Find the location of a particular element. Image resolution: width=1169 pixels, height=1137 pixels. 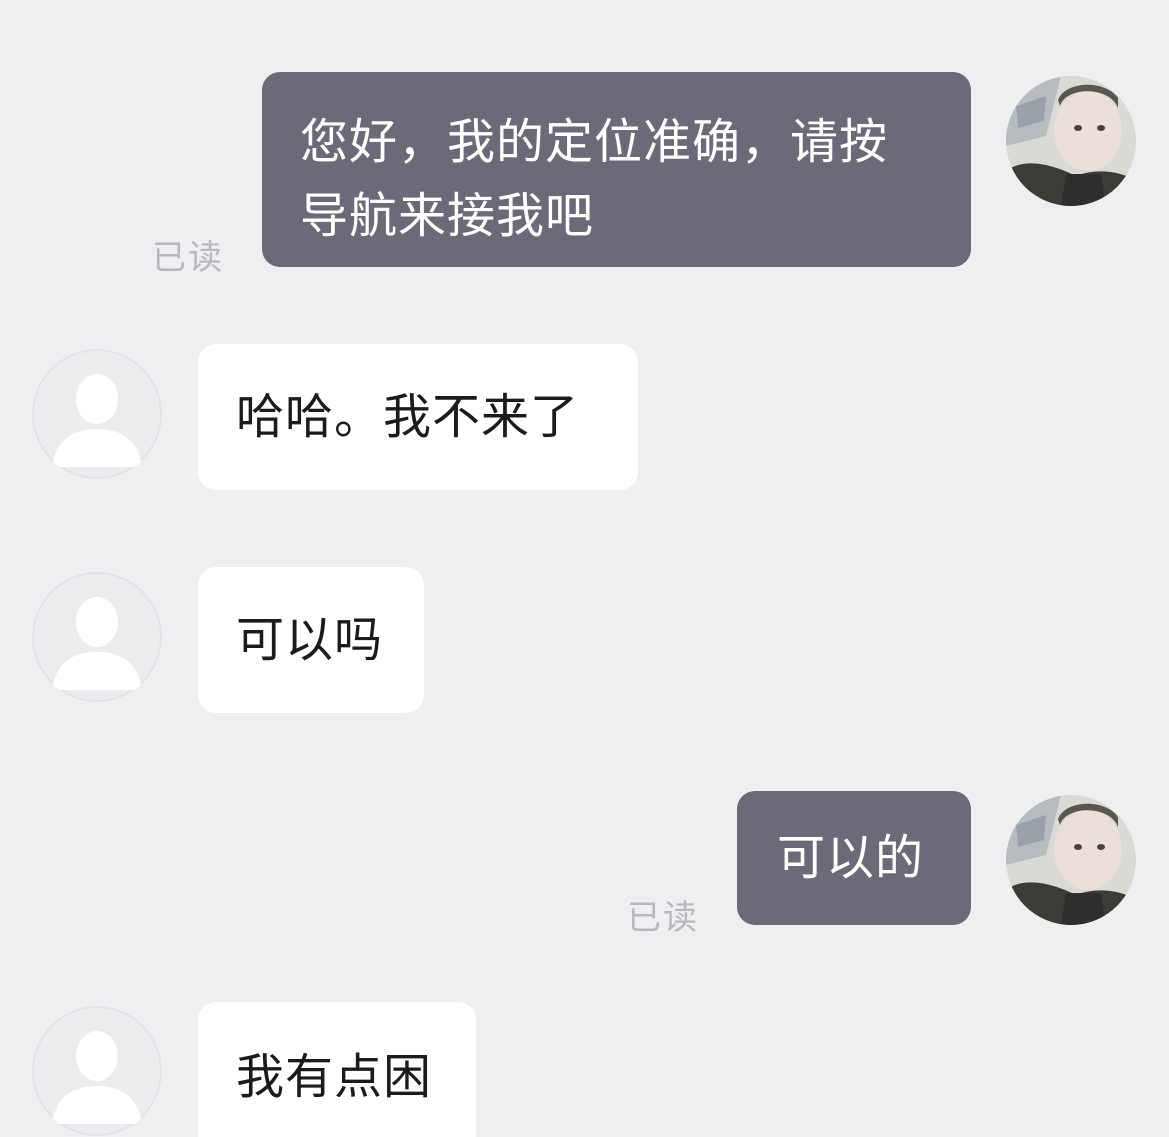

message-bubble-outgoing: 可以的 is located at coordinates (854, 858).